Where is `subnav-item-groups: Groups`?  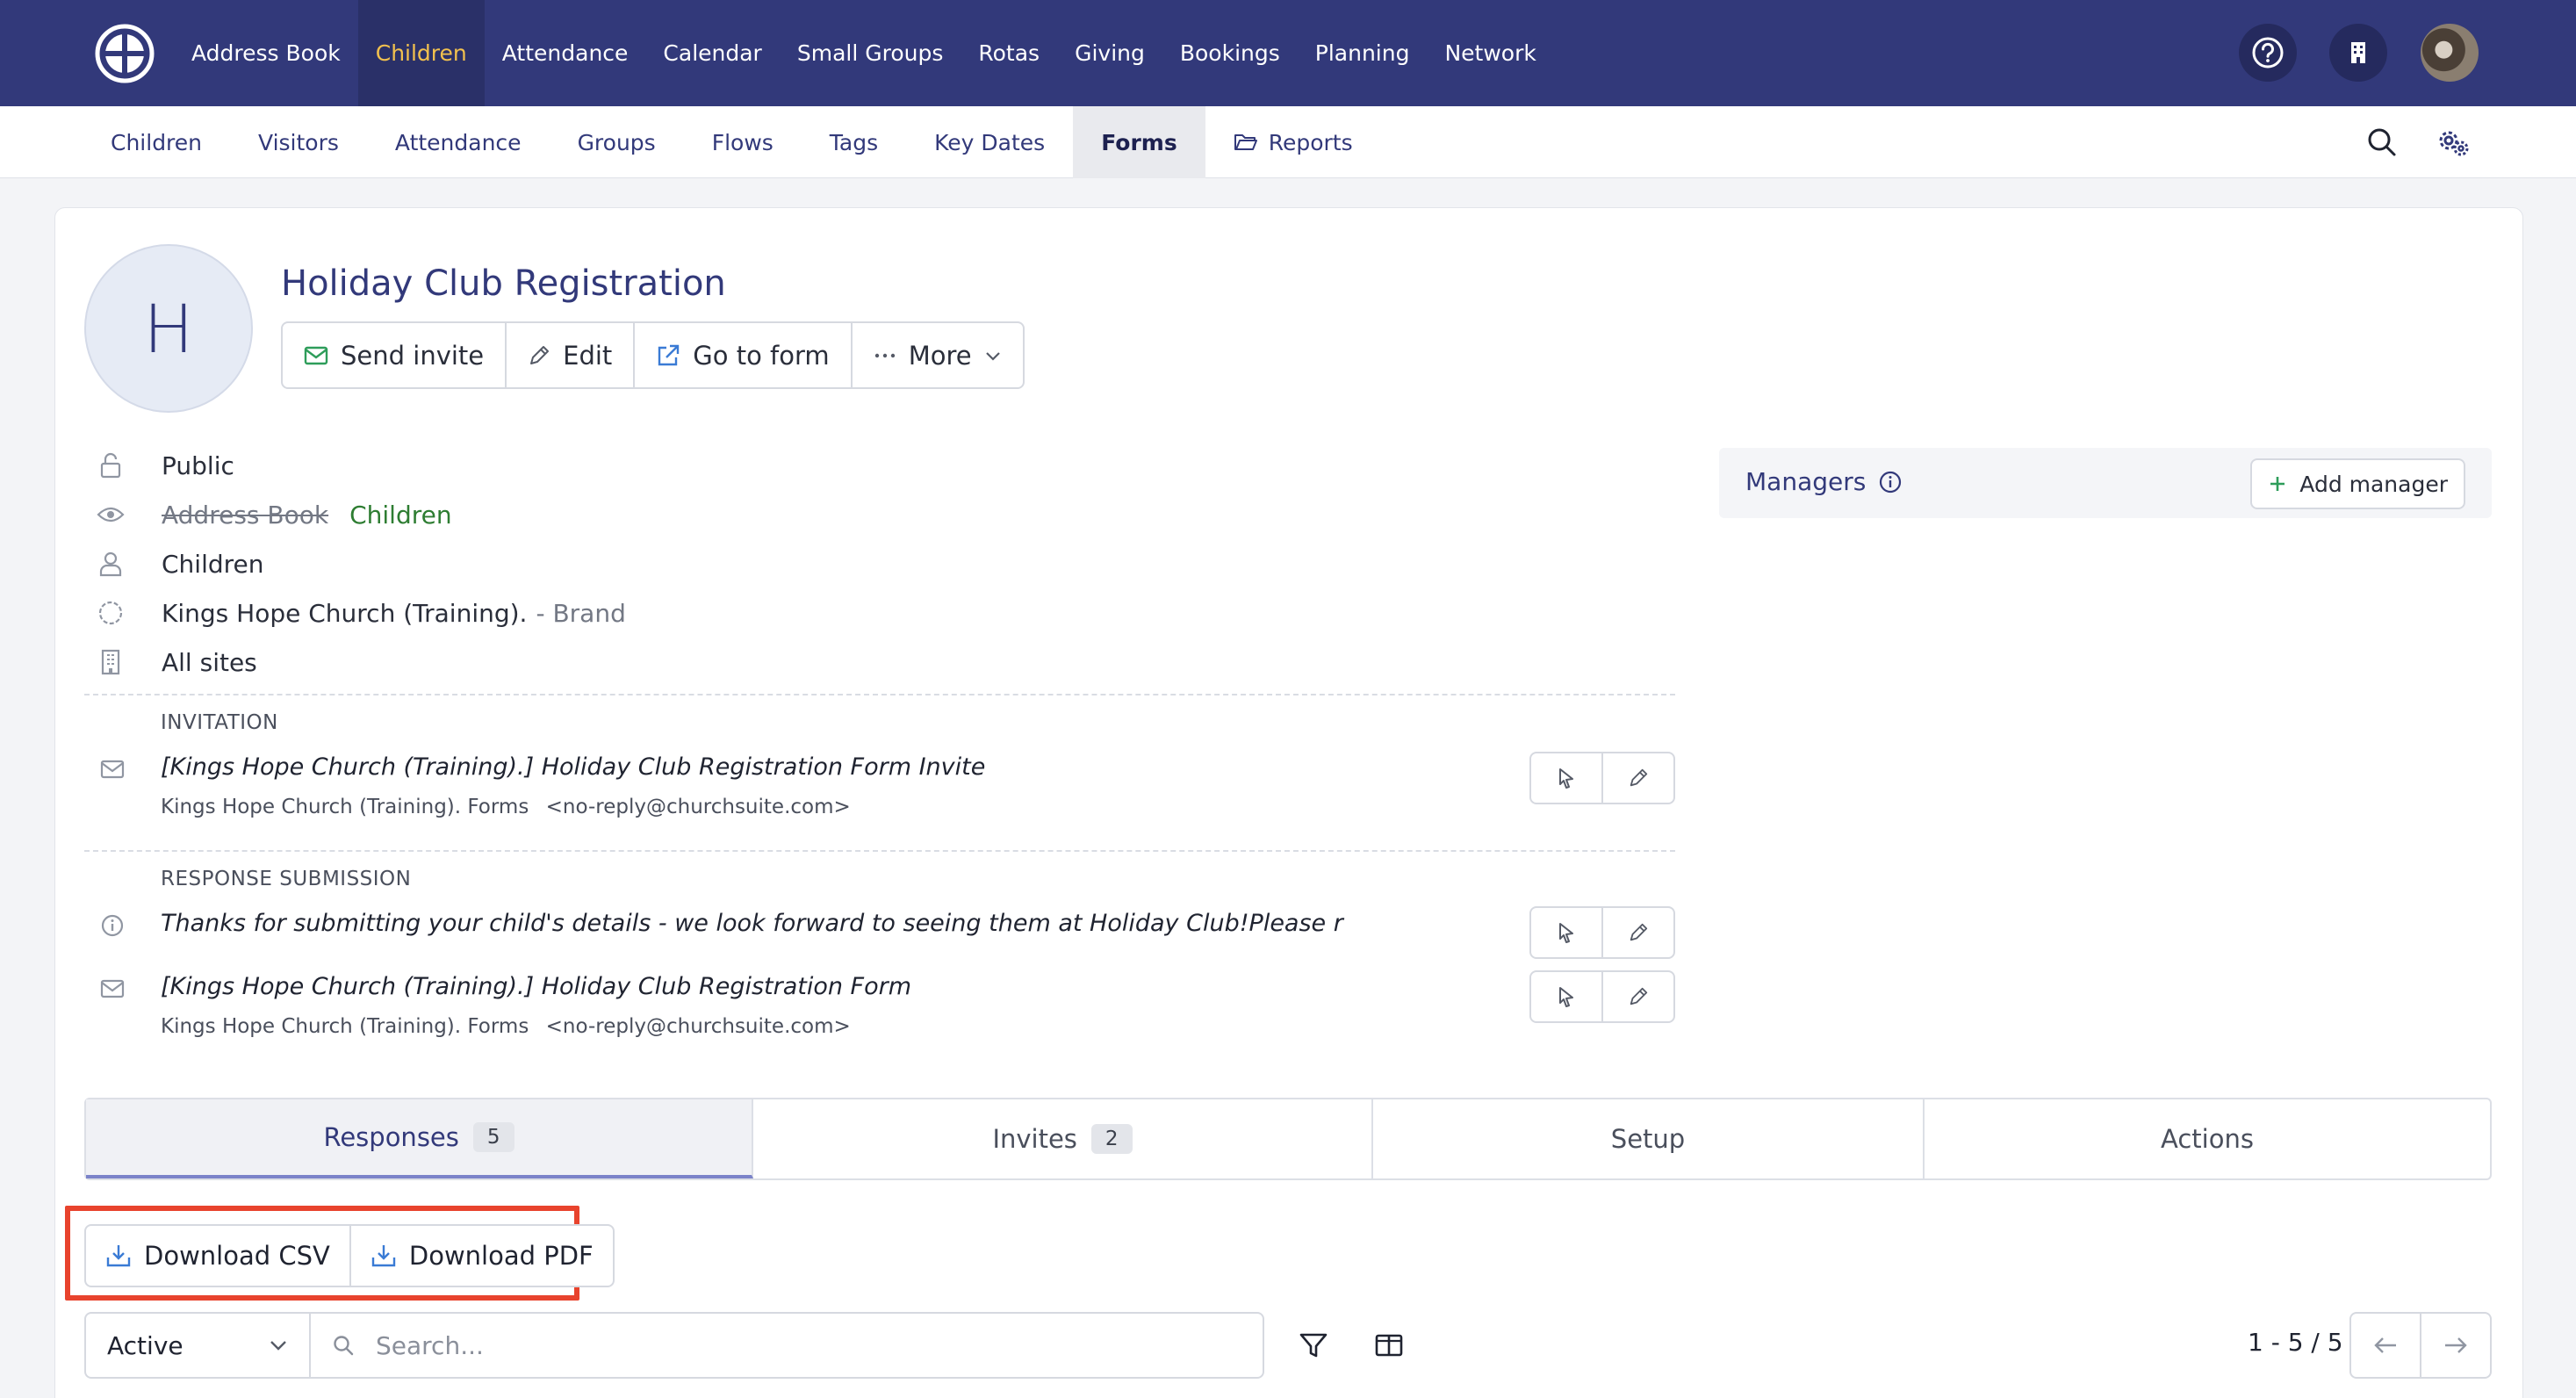
subnav-item-groups: Groups is located at coordinates (617, 142).